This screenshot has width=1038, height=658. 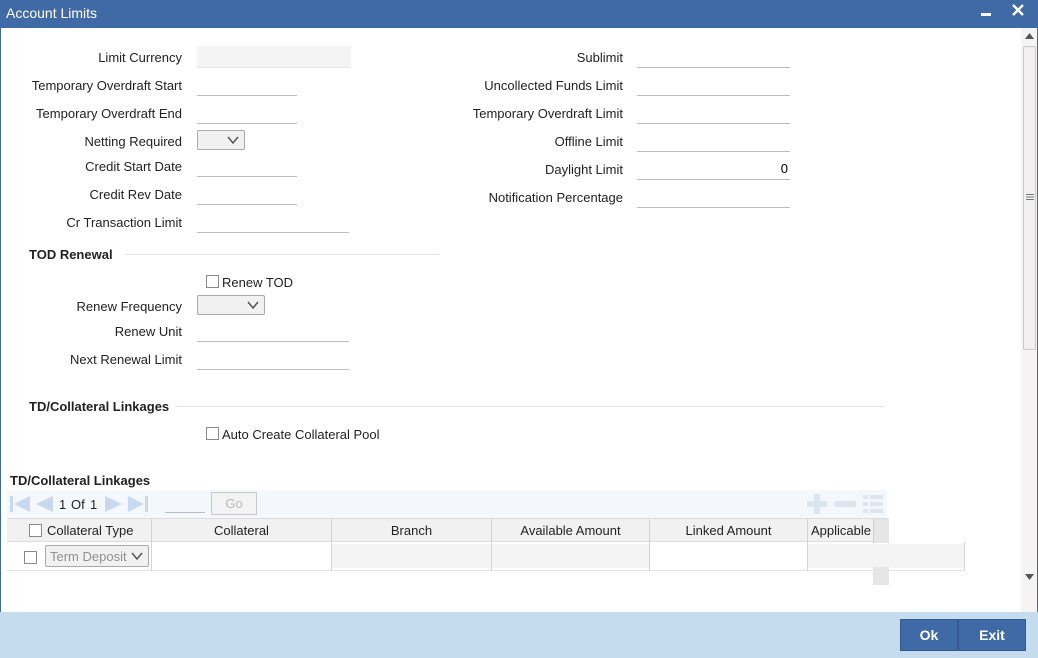 What do you see at coordinates (519, 635) in the screenshot?
I see `footer-bar` at bounding box center [519, 635].